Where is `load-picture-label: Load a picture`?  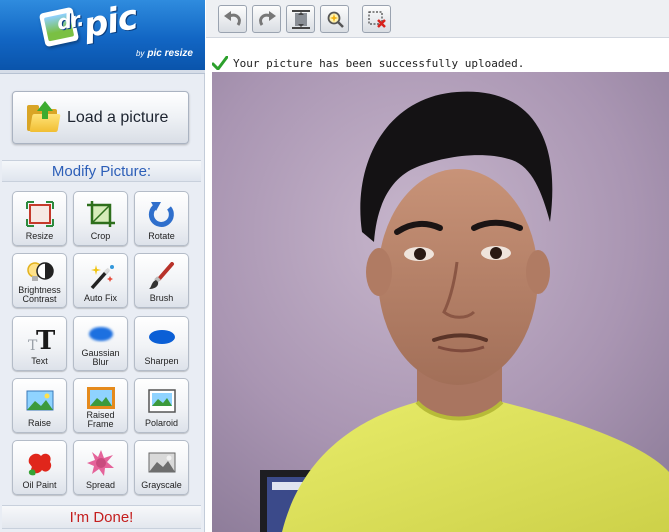 load-picture-label: Load a picture is located at coordinates (118, 117).